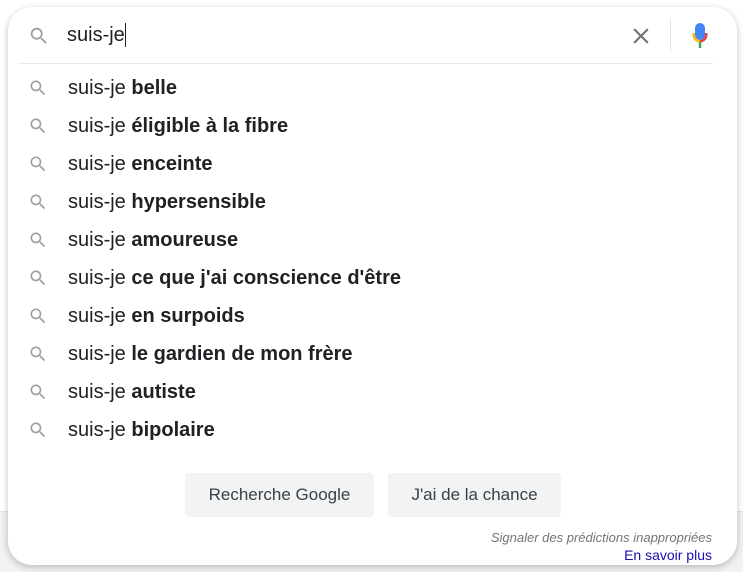 The width and height of the screenshot is (743, 572). What do you see at coordinates (372, 88) in the screenshot?
I see `suggestion-item: suis-je belle` at bounding box center [372, 88].